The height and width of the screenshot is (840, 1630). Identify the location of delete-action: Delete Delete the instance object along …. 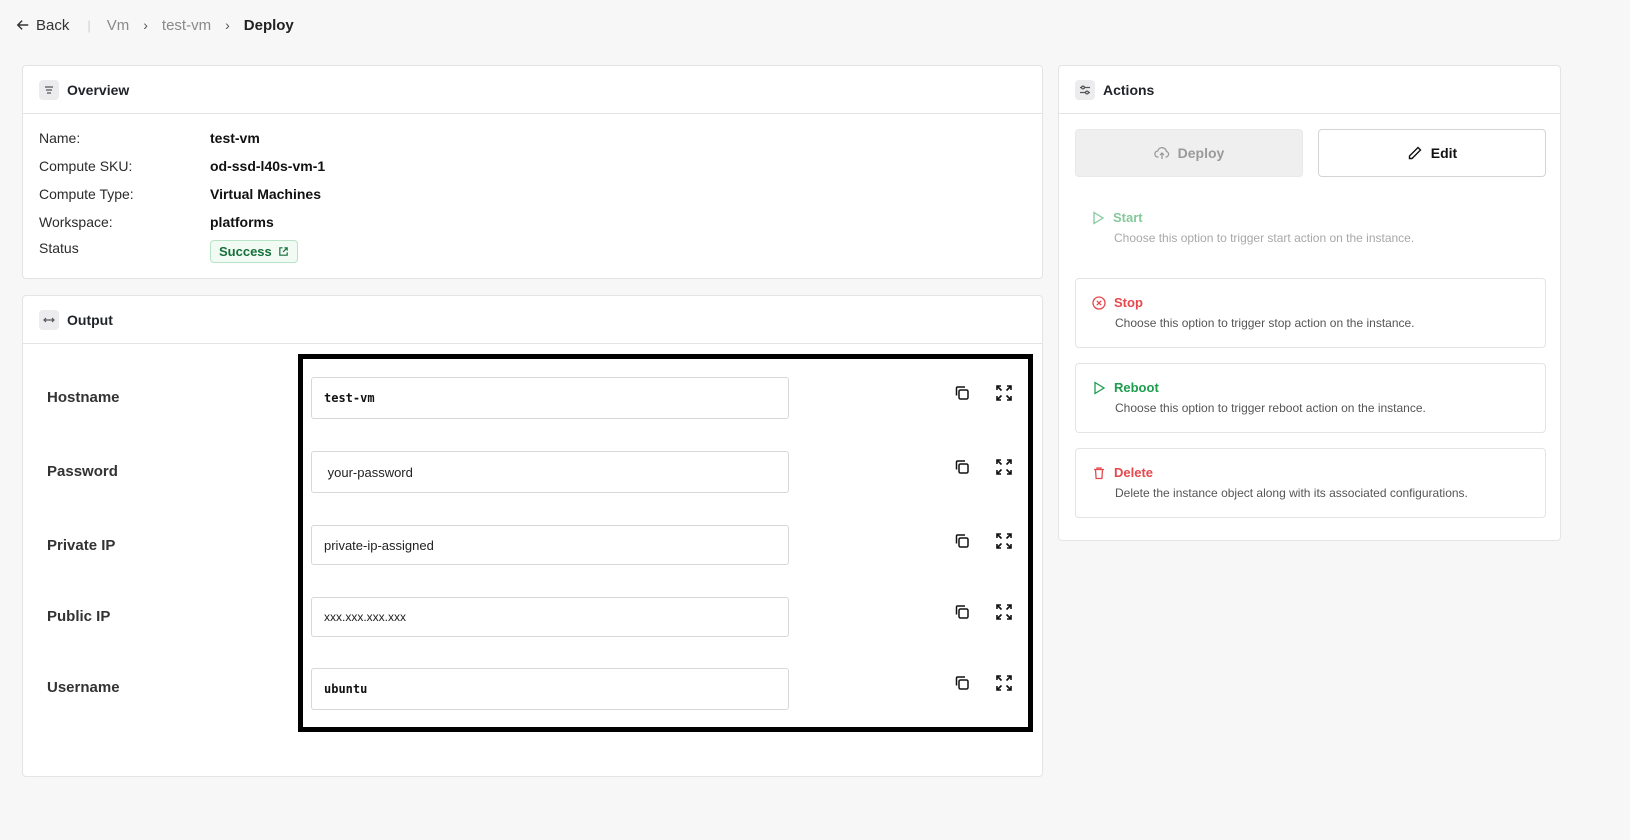
(1310, 483).